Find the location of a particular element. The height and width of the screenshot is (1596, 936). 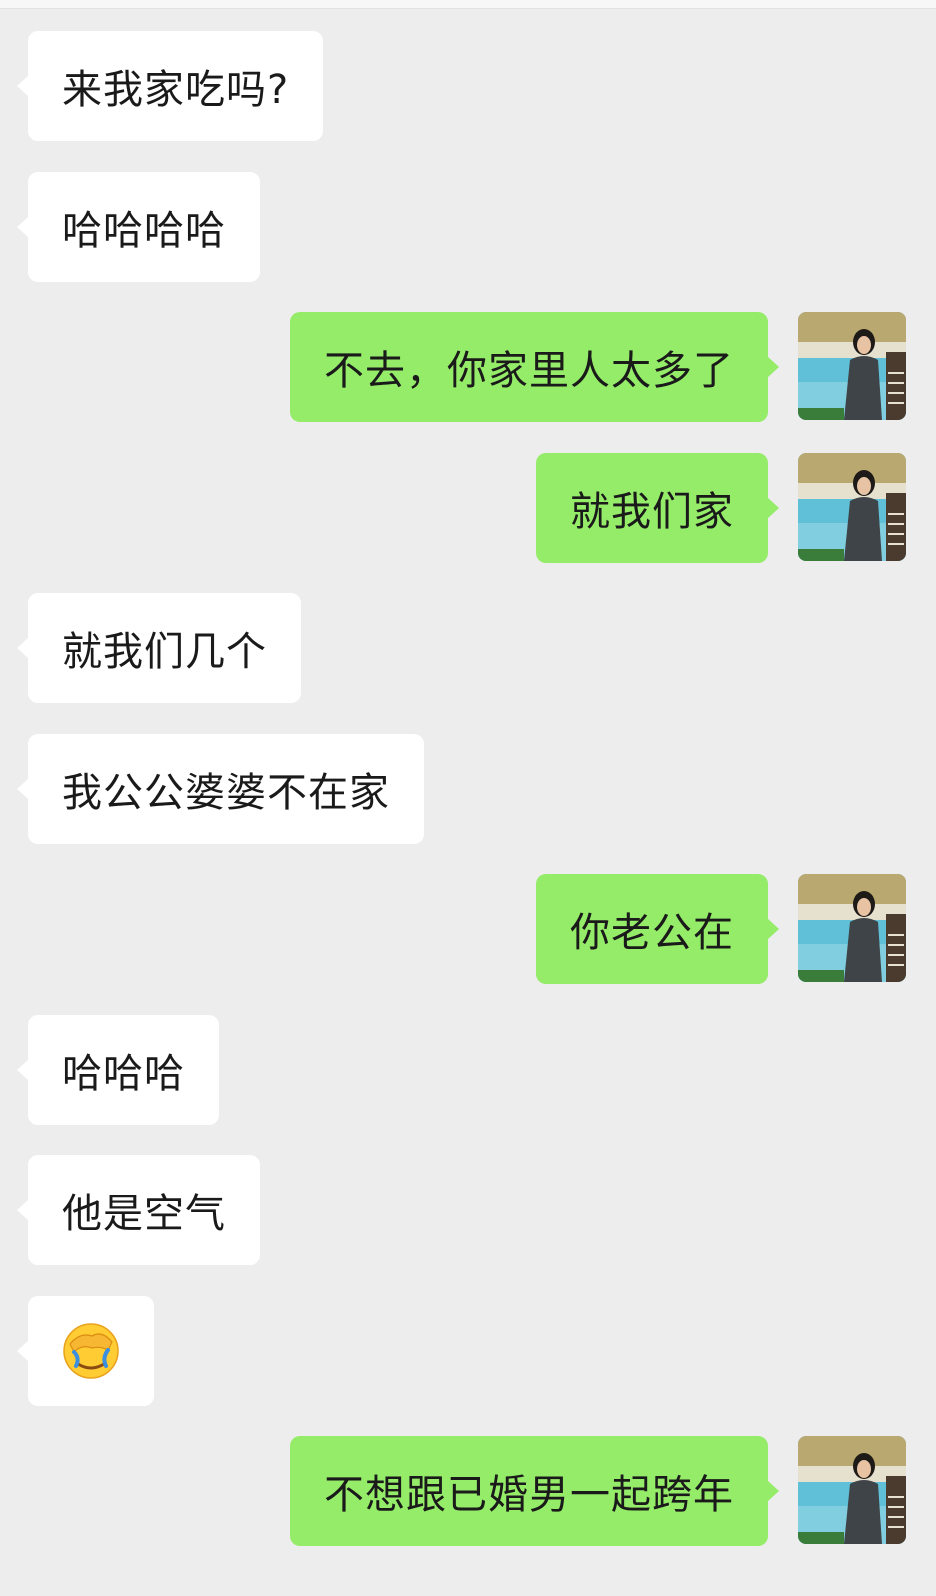

message-row-outgoing: 就我们家 is located at coordinates (468, 508).